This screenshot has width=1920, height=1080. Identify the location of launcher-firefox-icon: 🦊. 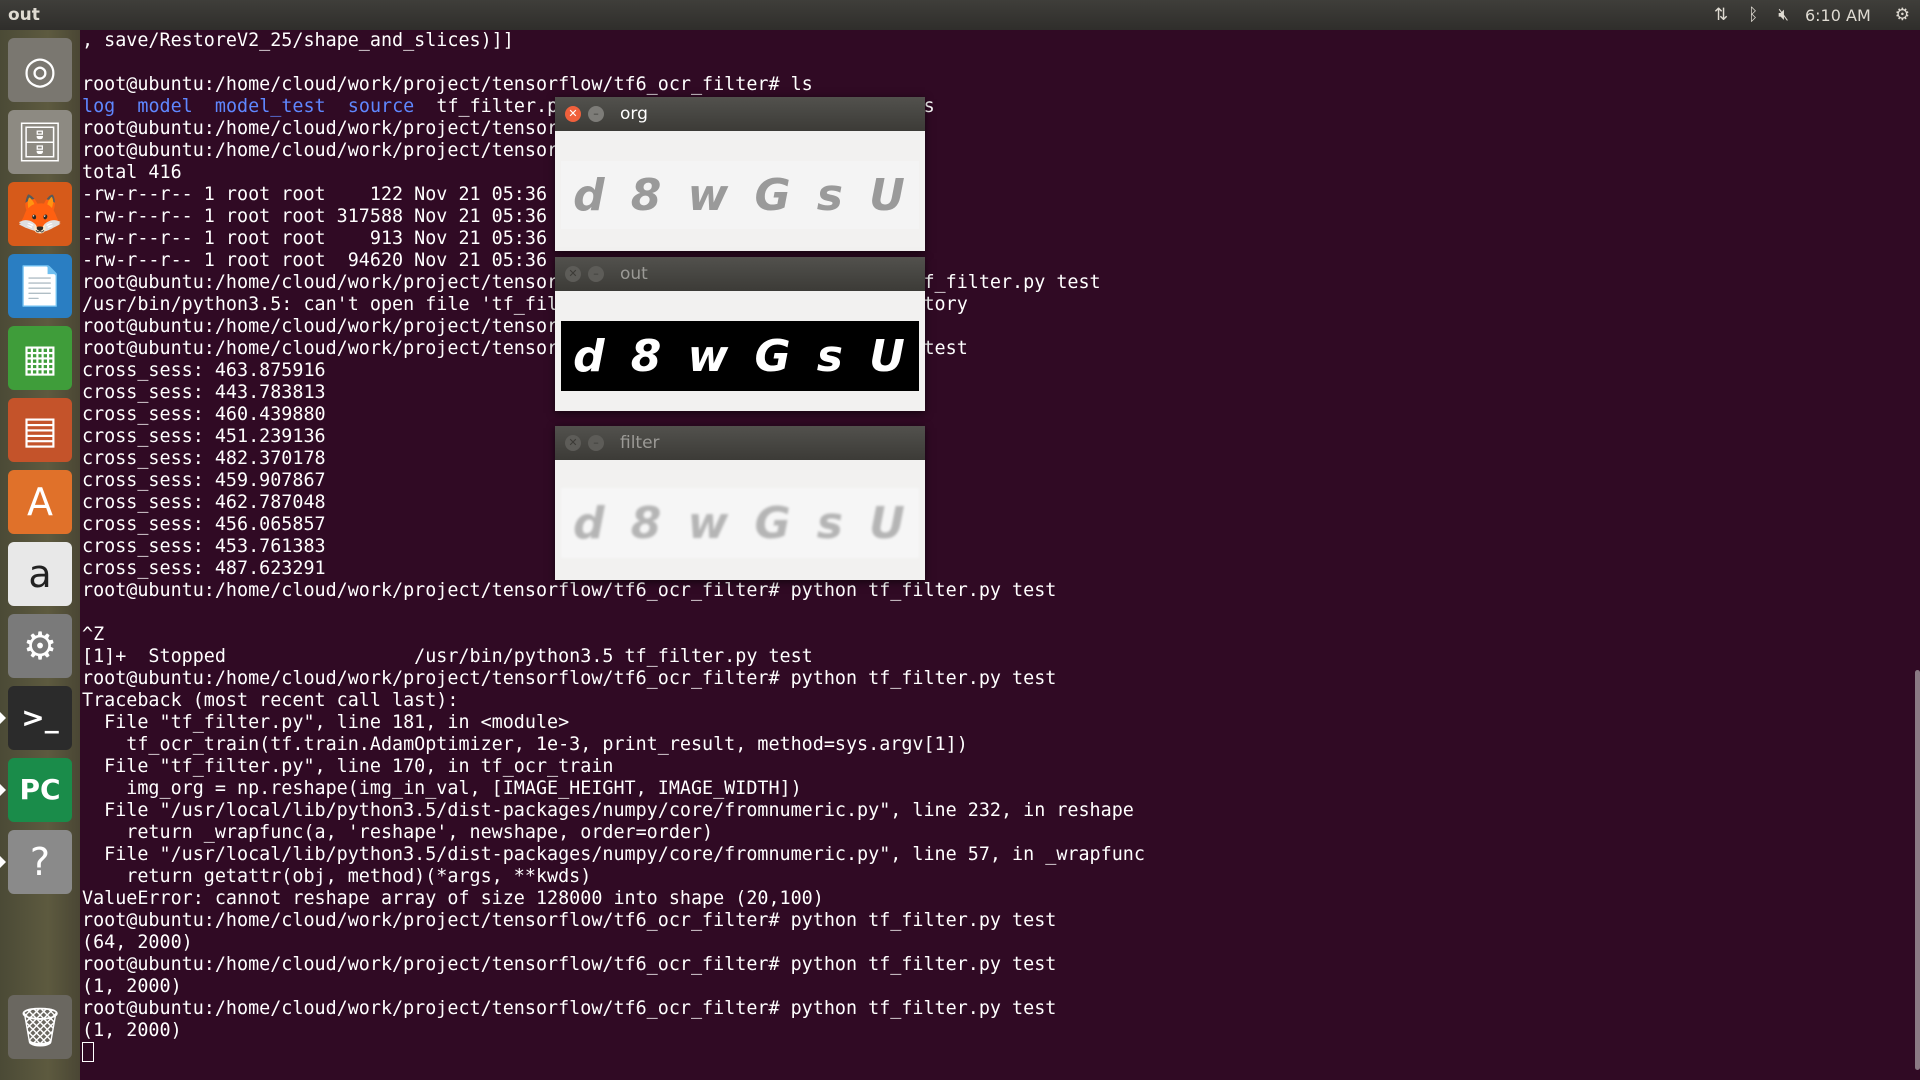
(40, 214).